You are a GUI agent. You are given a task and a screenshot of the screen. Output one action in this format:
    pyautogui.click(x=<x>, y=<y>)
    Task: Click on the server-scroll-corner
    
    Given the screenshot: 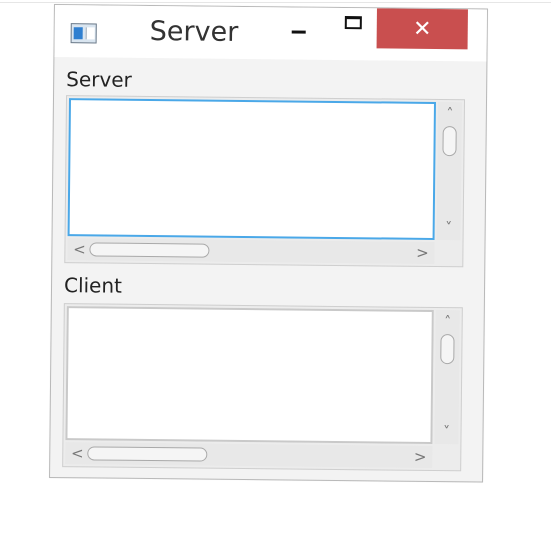 What is the action you would take?
    pyautogui.click(x=448, y=253)
    